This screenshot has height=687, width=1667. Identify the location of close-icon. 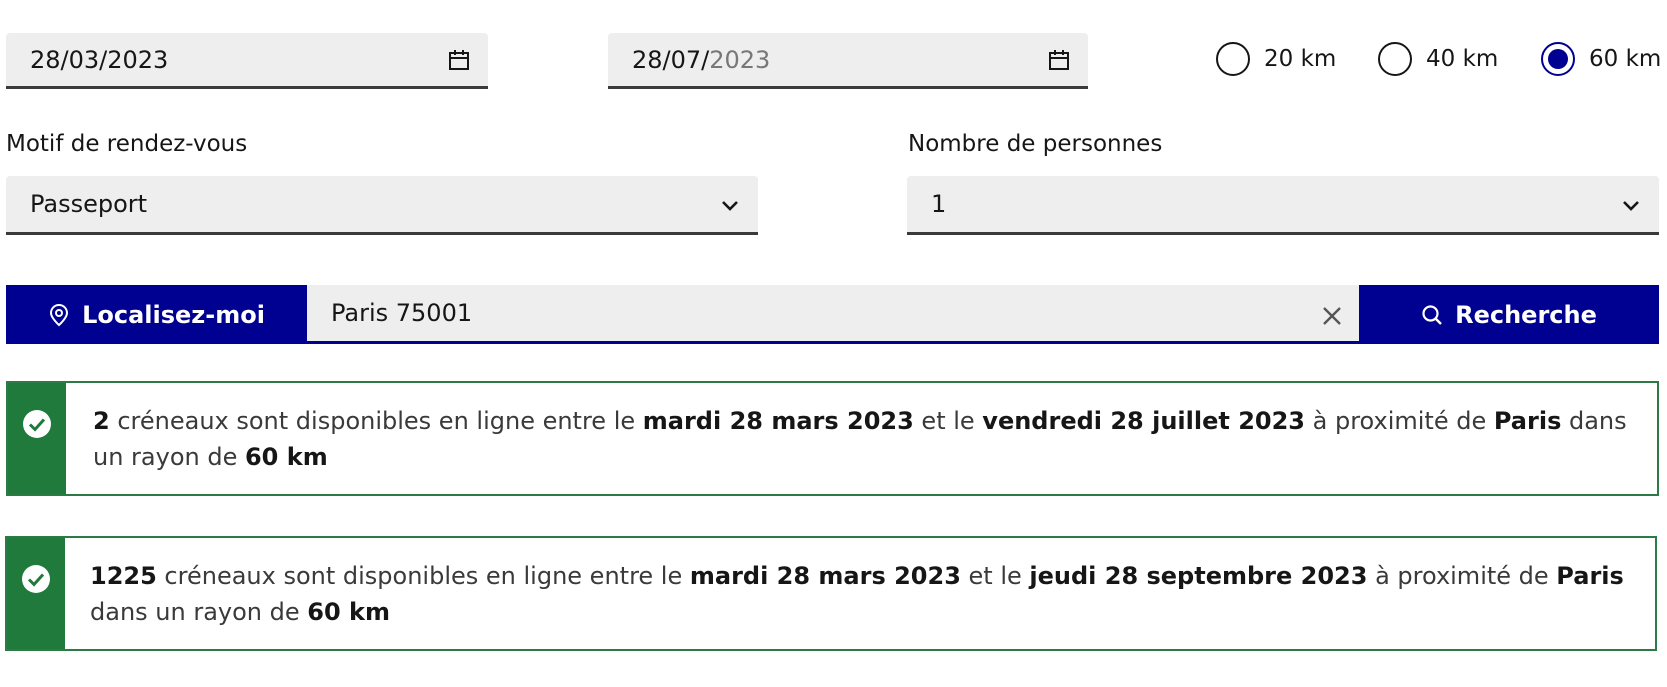
(1332, 316).